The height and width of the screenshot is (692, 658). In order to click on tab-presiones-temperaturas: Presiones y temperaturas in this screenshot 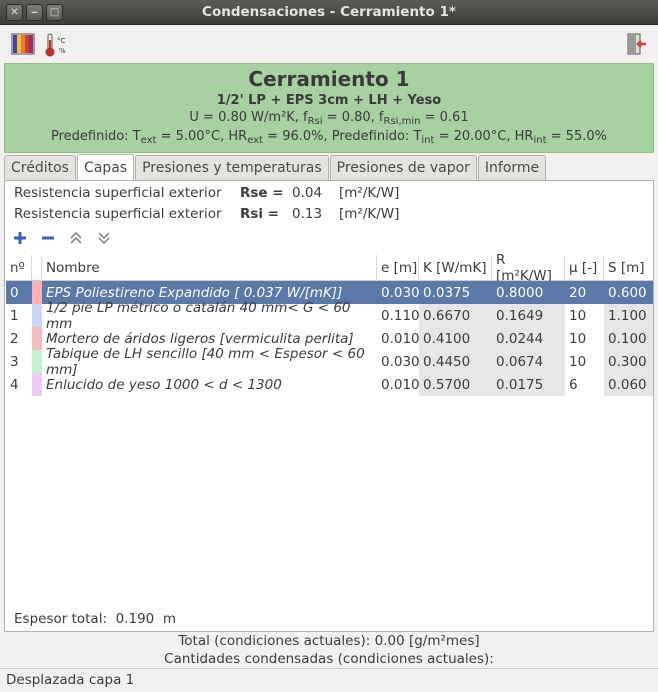, I will do `click(232, 167)`.